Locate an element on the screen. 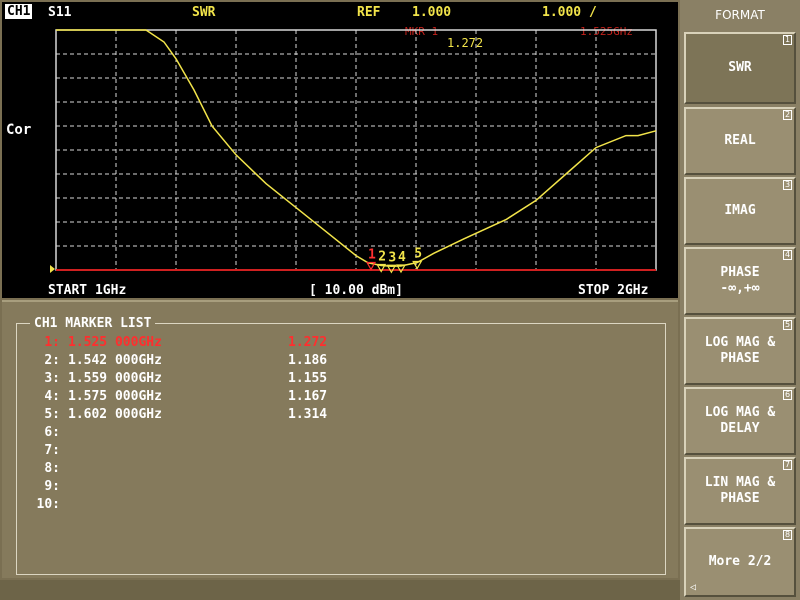 The height and width of the screenshot is (600, 800). softkey-label: LIN MAG & PHASE is located at coordinates (740, 490).